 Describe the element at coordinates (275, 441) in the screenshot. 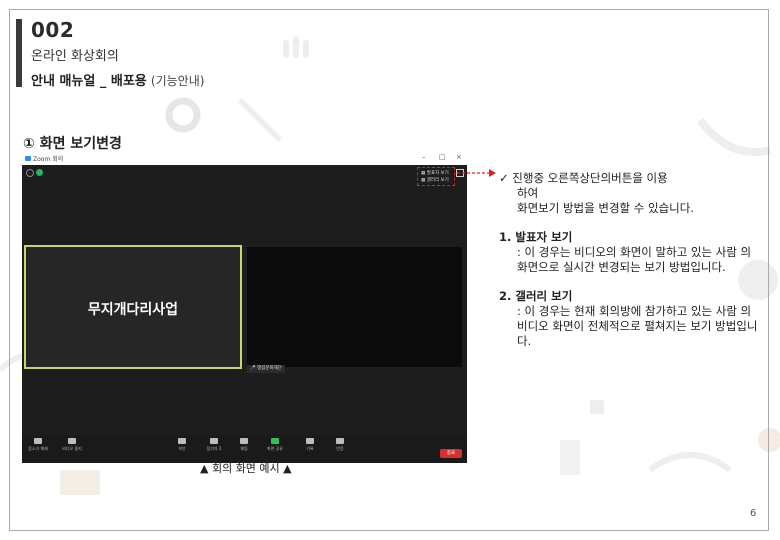

I see `share-screen-icon` at that location.